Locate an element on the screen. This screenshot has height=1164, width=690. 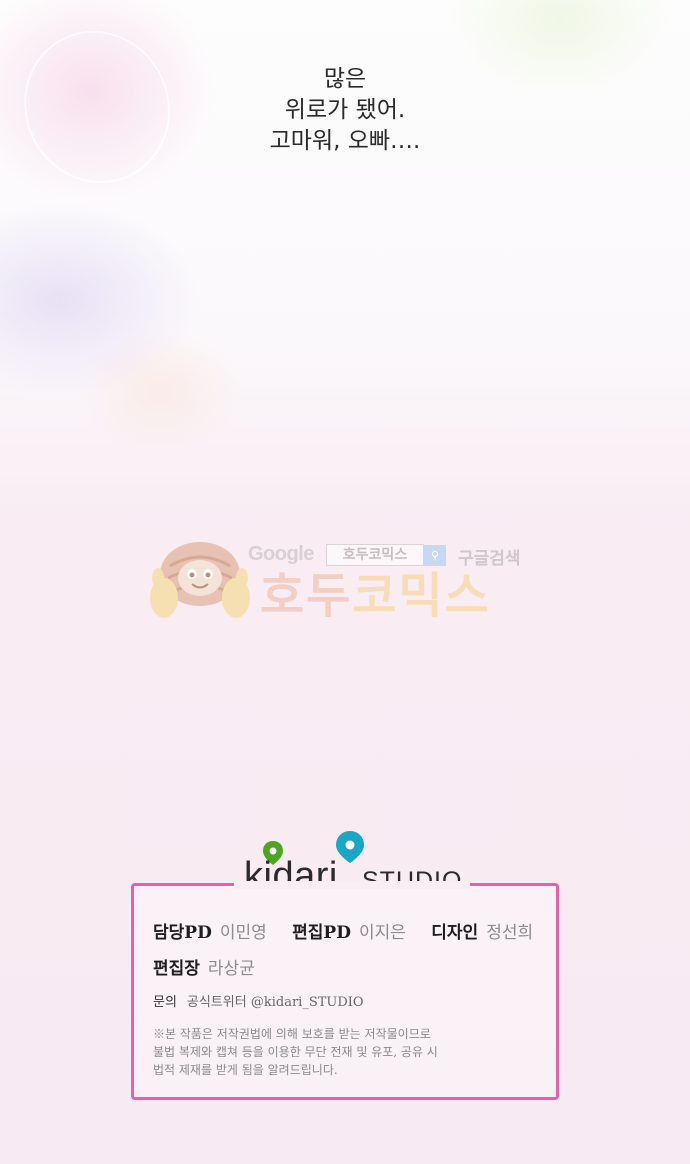
credits-row-editor: 편집장 라상균 is located at coordinates (214, 966).